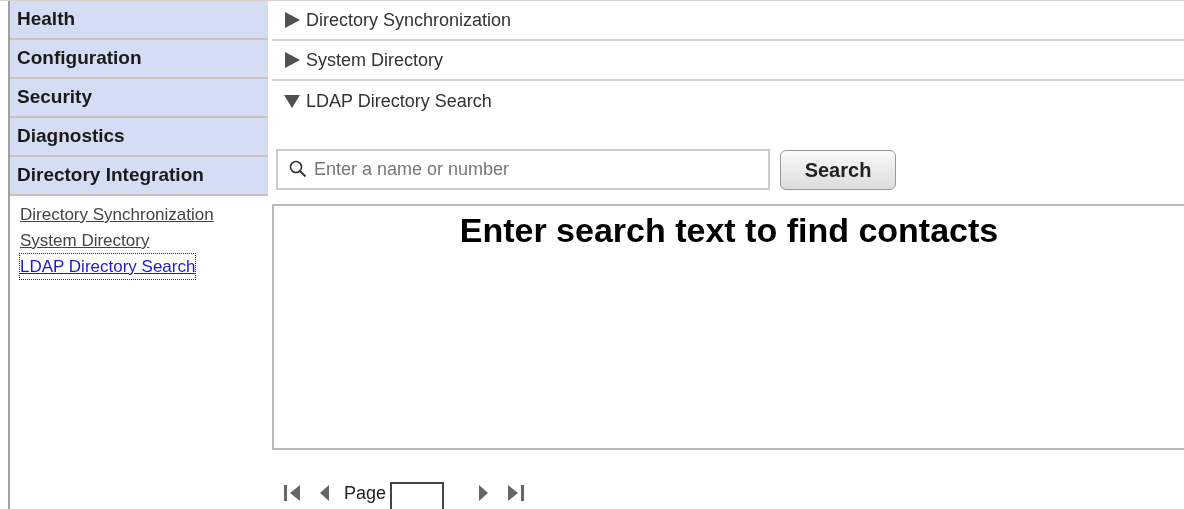  I want to click on sidebar-section: Directory Integration, so click(139, 176).